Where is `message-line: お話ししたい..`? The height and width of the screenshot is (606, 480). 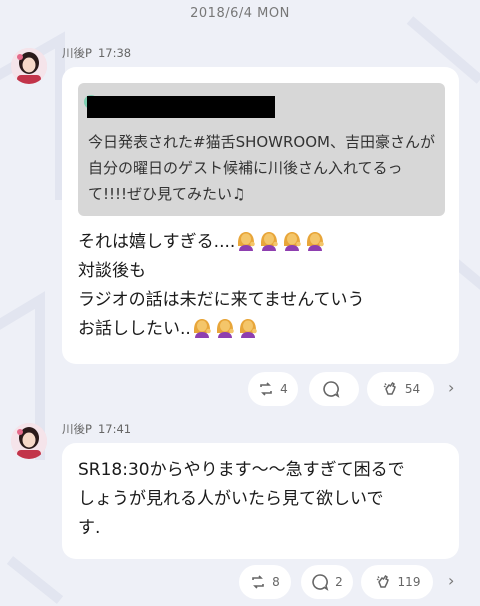 message-line: お話ししたい.. is located at coordinates (221, 329).